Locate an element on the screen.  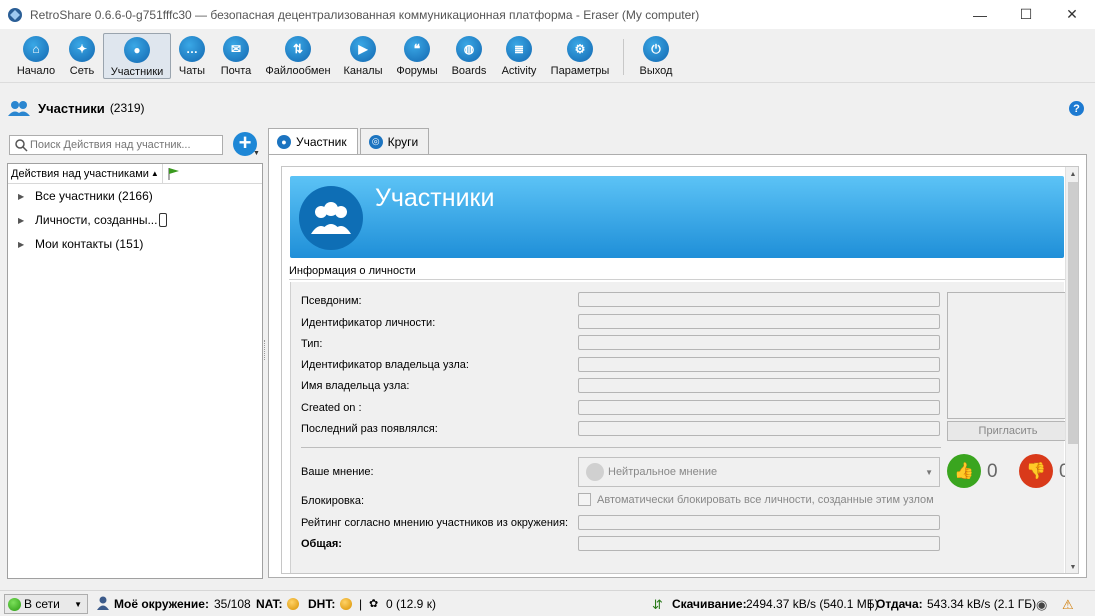
search-box is located at coordinates (116, 145).